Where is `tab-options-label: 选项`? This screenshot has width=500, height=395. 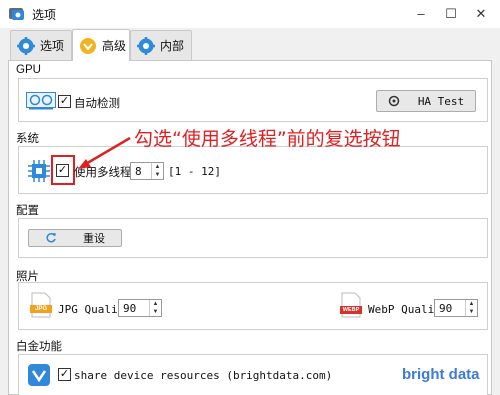
tab-options-label: 选项 is located at coordinates (52, 46).